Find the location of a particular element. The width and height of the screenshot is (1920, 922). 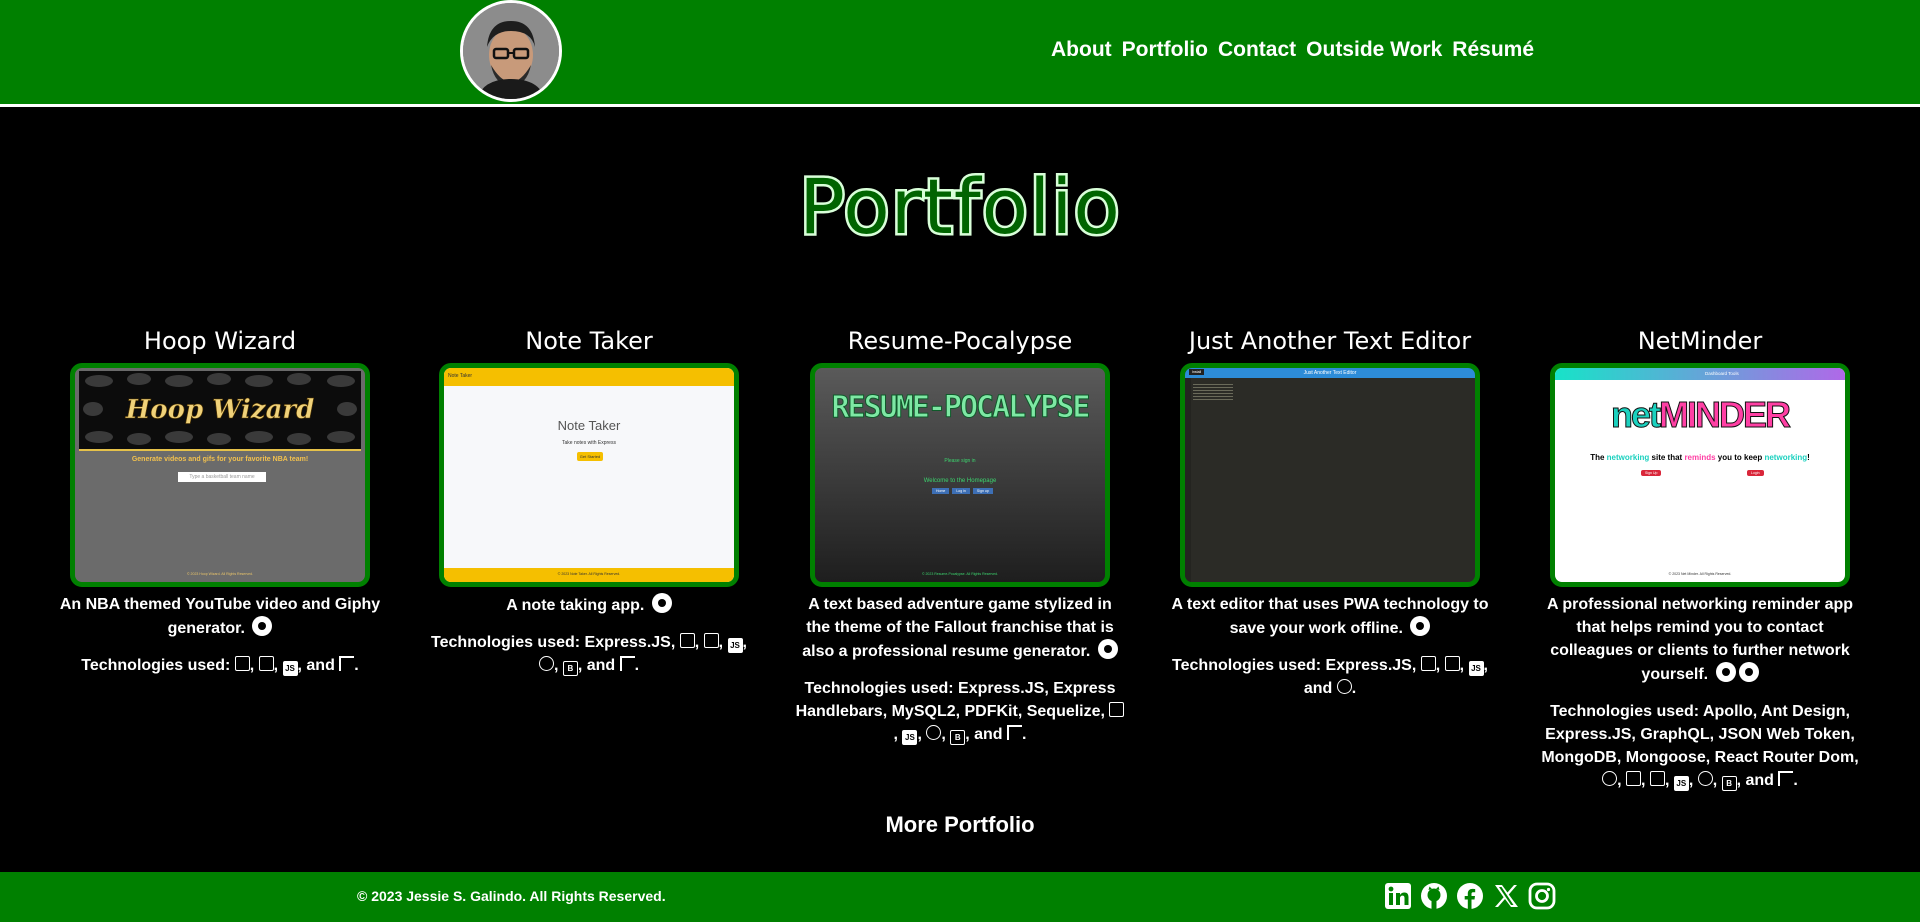

hoop-search-input: Type a basketball team name is located at coordinates (222, 477).